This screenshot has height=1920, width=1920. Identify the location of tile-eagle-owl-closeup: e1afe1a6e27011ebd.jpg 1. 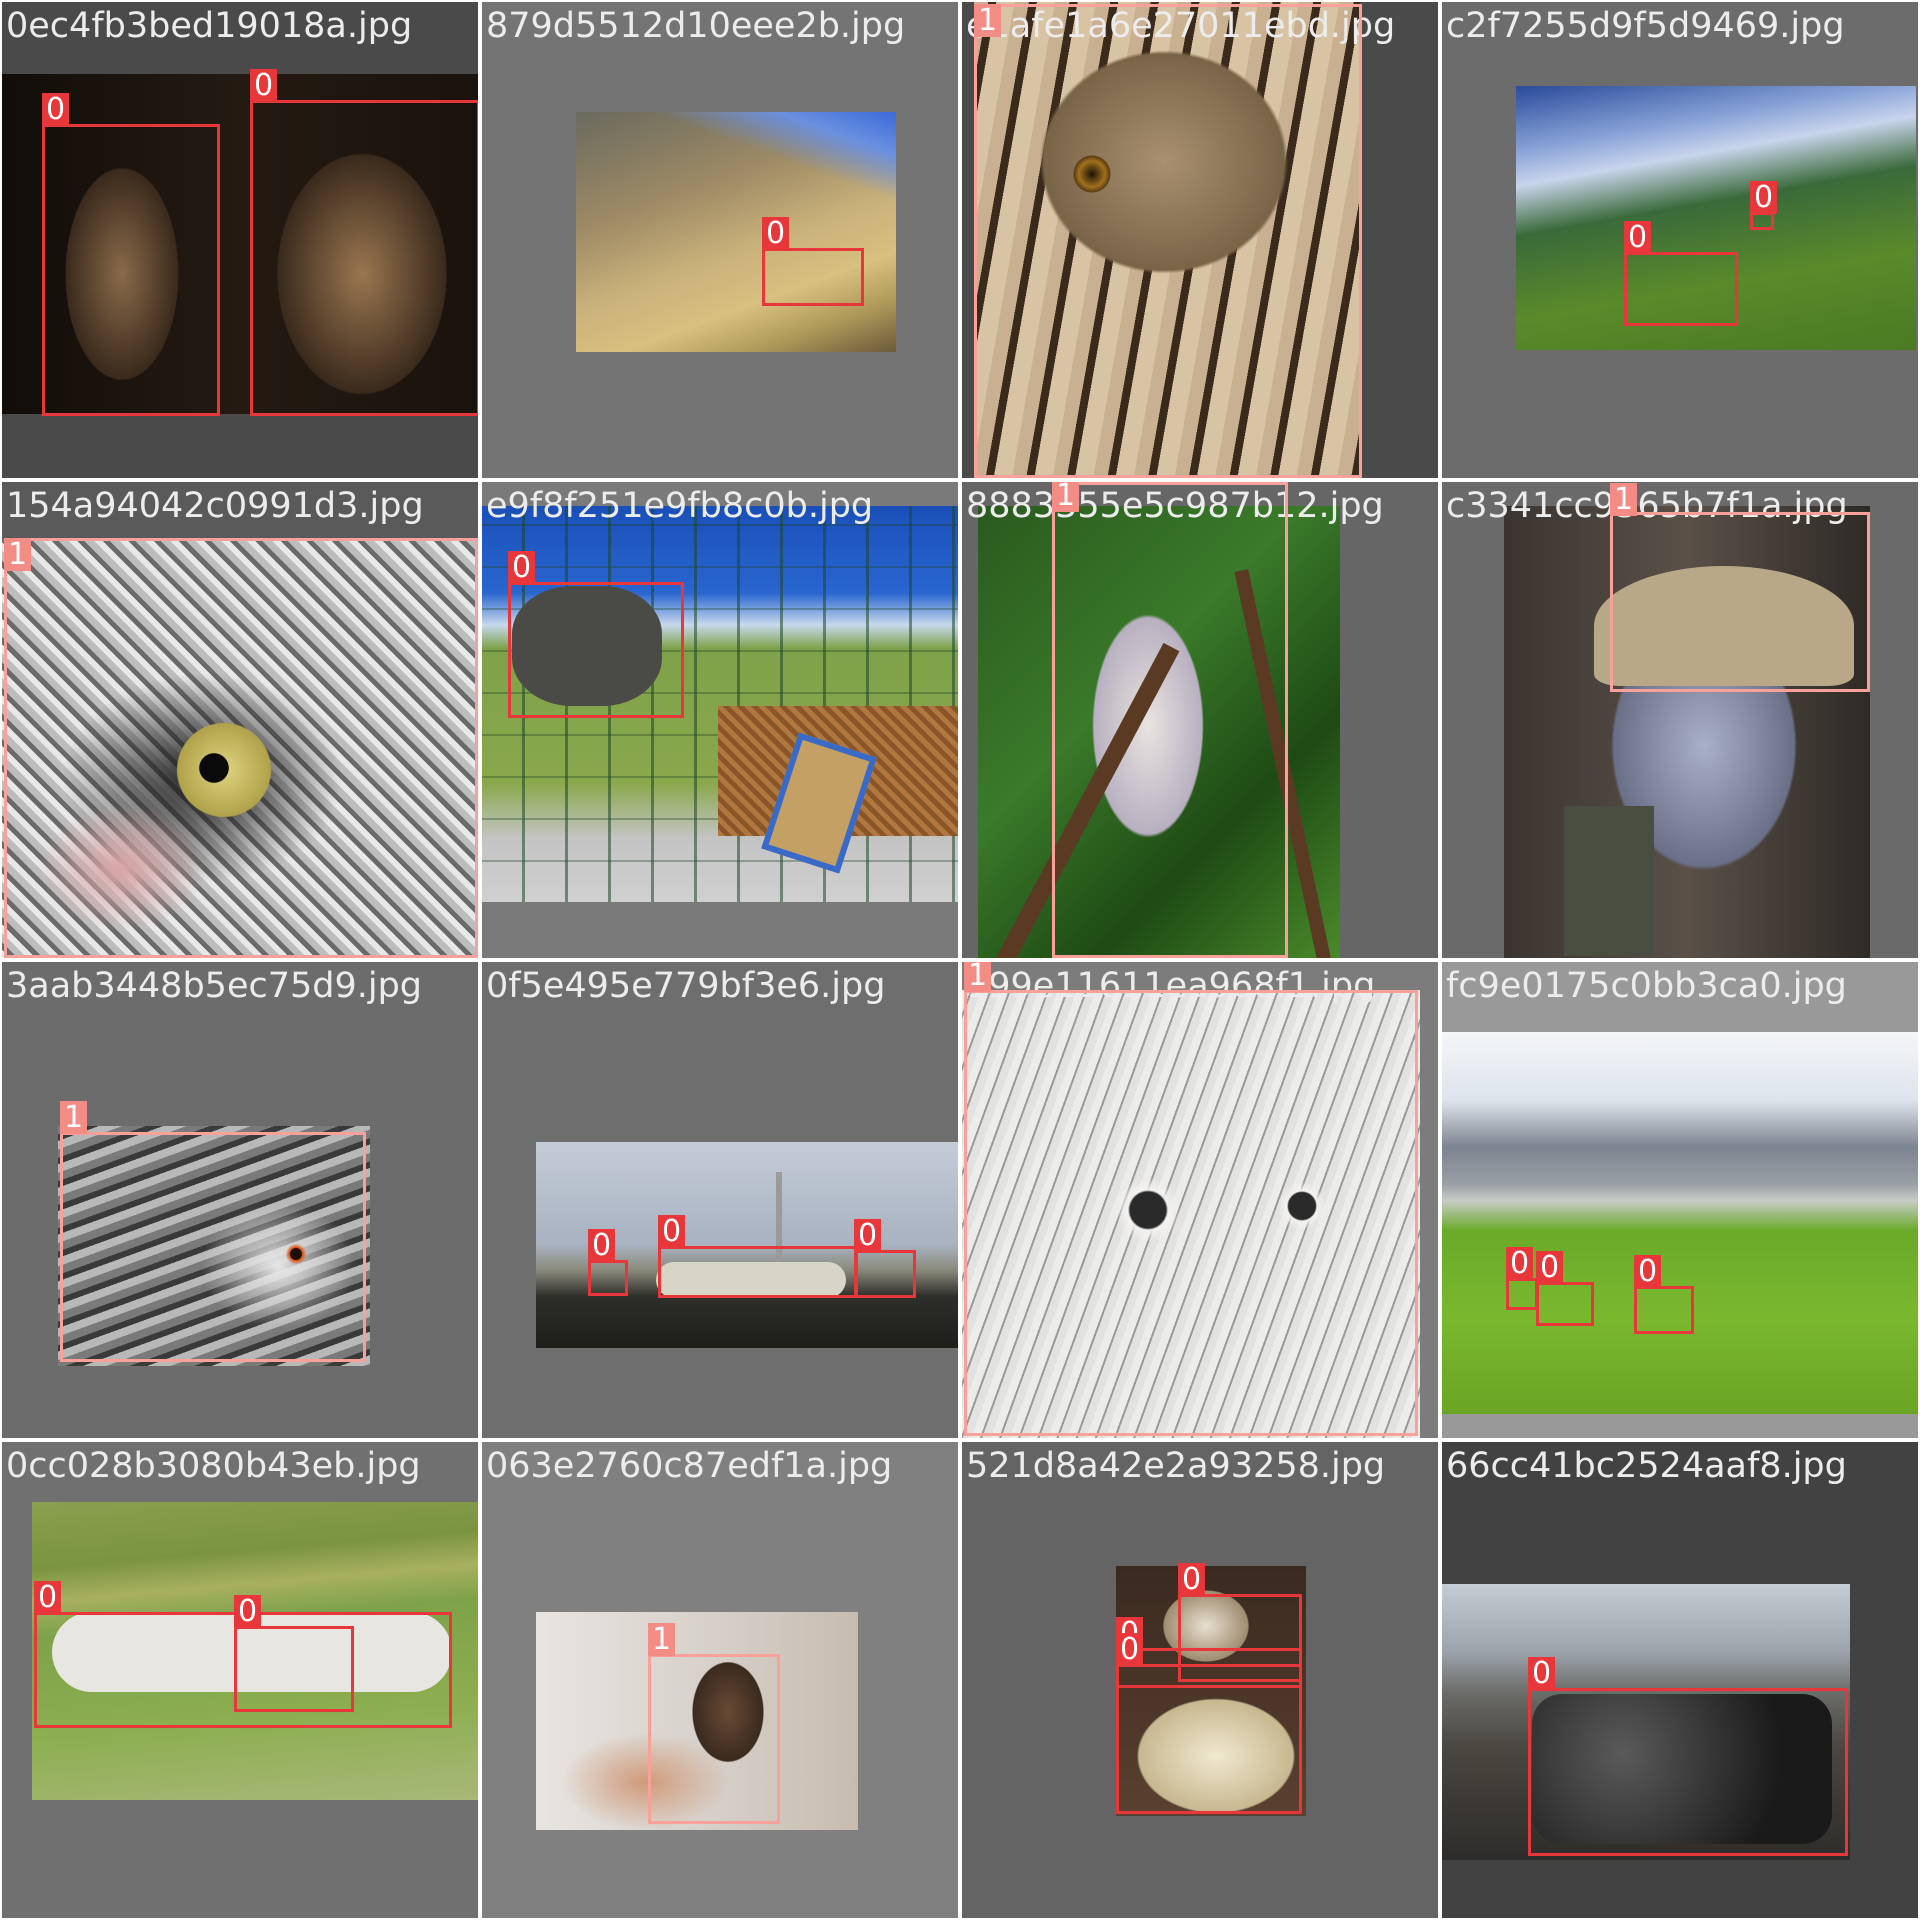
(1200, 240).